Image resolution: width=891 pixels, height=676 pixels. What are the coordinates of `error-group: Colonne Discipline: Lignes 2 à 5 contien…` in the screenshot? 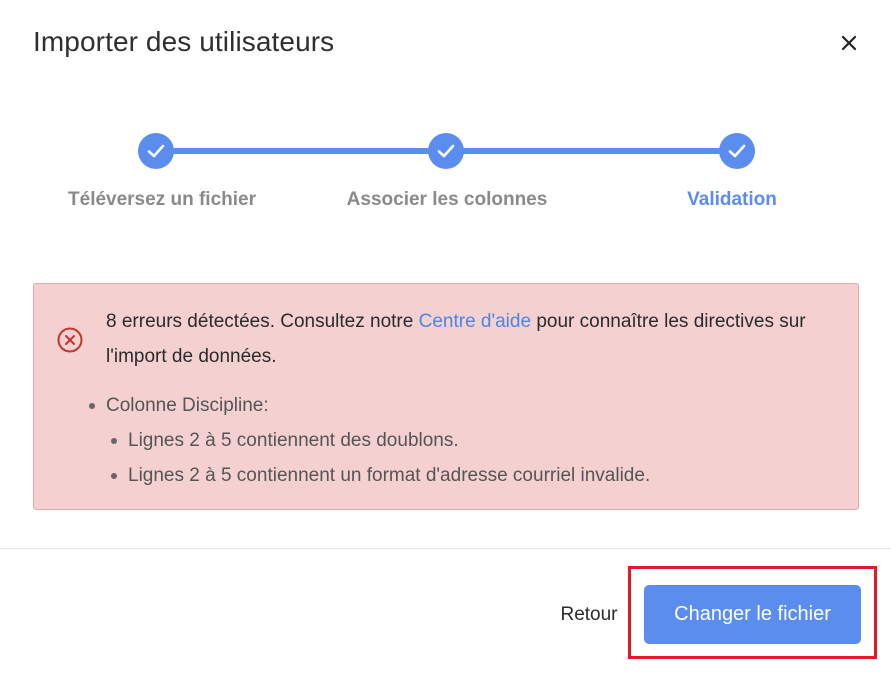 It's located at (368, 440).